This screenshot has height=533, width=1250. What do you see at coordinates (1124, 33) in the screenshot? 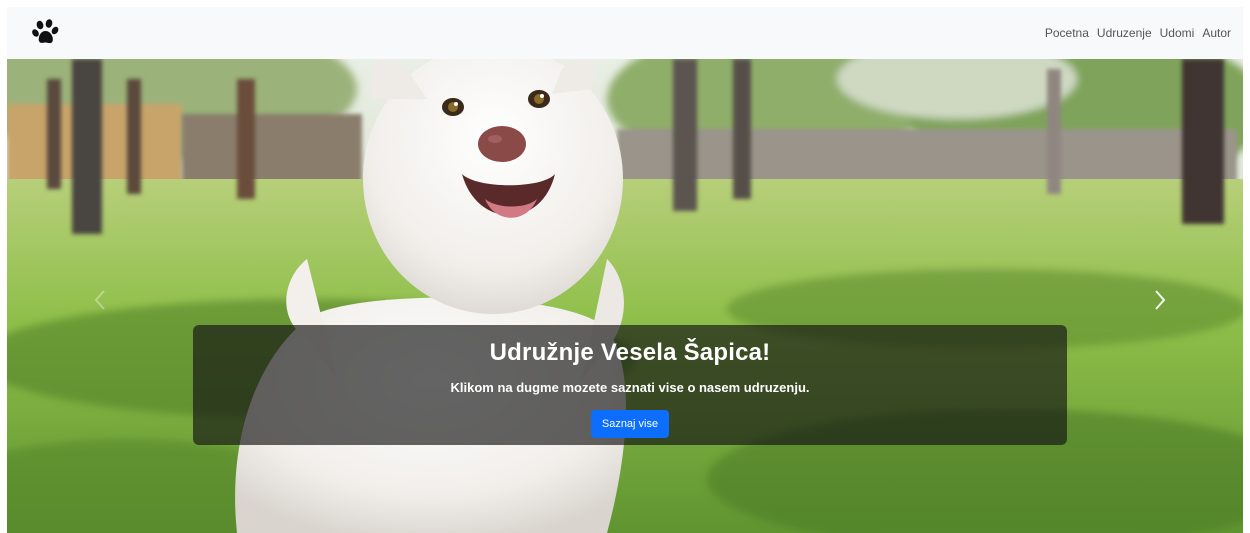
I see `nav-link-udruzenje: Udruzenje` at bounding box center [1124, 33].